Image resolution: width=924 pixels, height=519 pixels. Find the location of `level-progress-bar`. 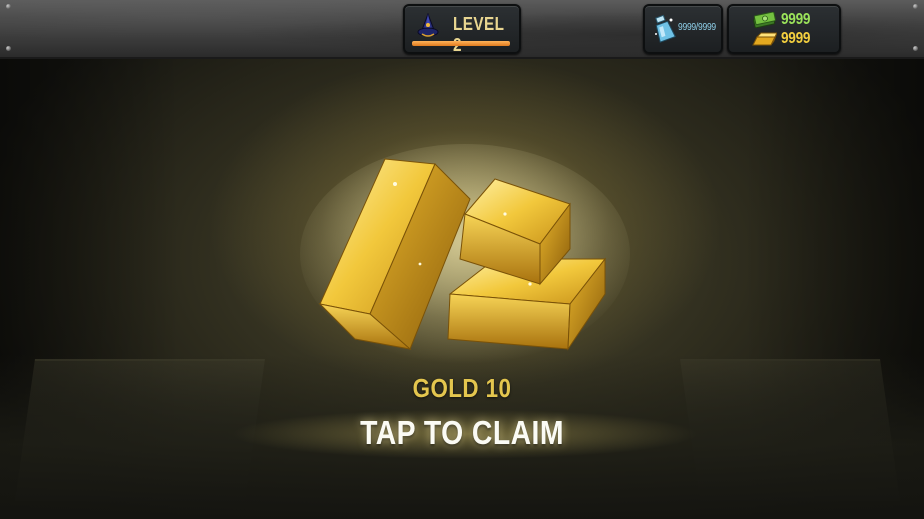

level-progress-bar is located at coordinates (461, 43).